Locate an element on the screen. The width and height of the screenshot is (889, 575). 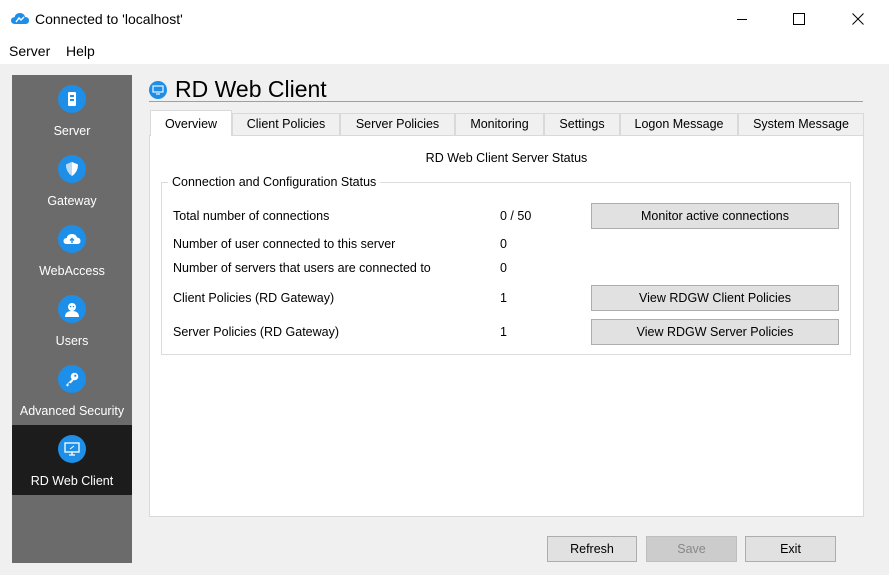
sidebar-item-label: Advanced Security is located at coordinates (72, 411).